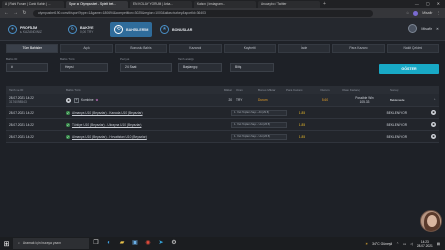  Describe the element at coordinates (195, 48) in the screenshot. I see `tab-won: Kazandı` at that location.